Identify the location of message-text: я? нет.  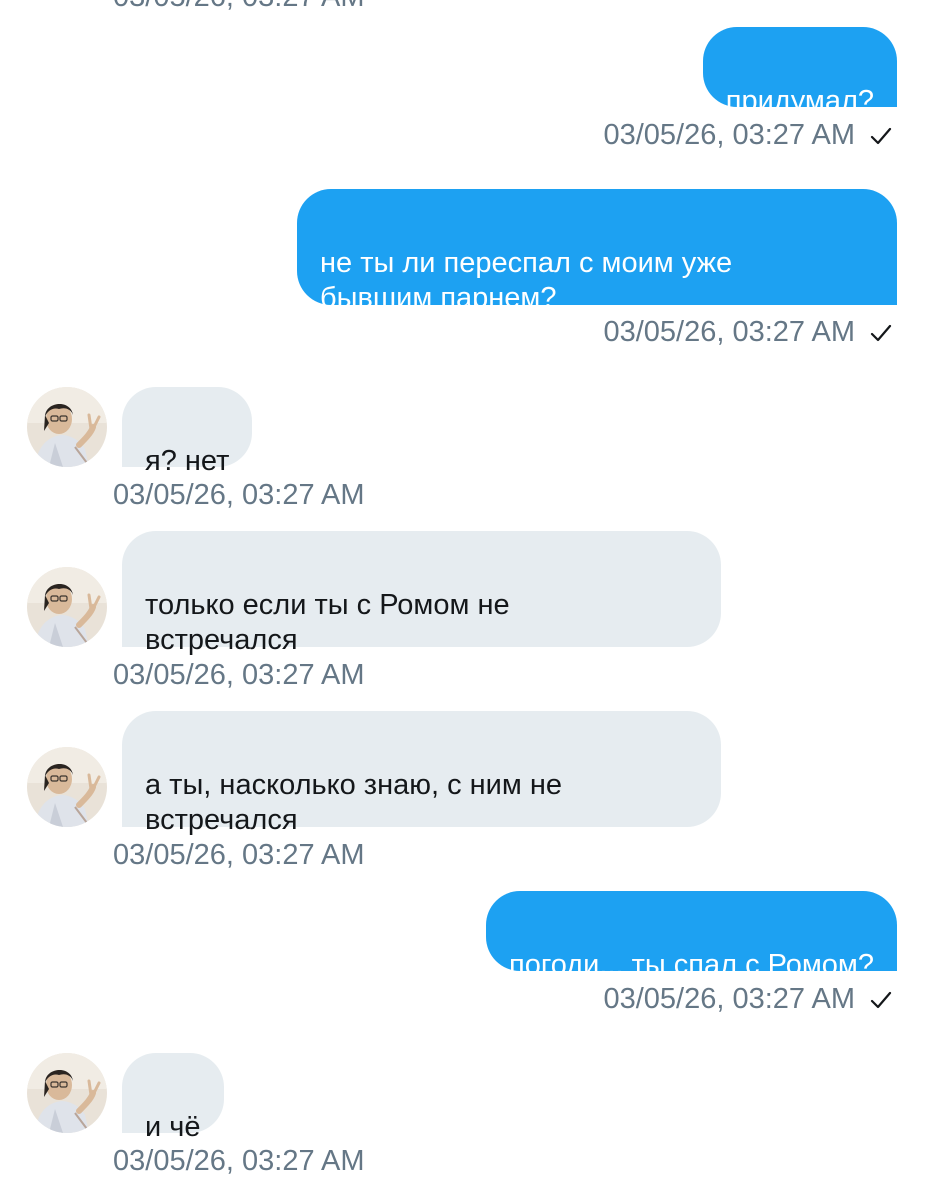
(187, 461).